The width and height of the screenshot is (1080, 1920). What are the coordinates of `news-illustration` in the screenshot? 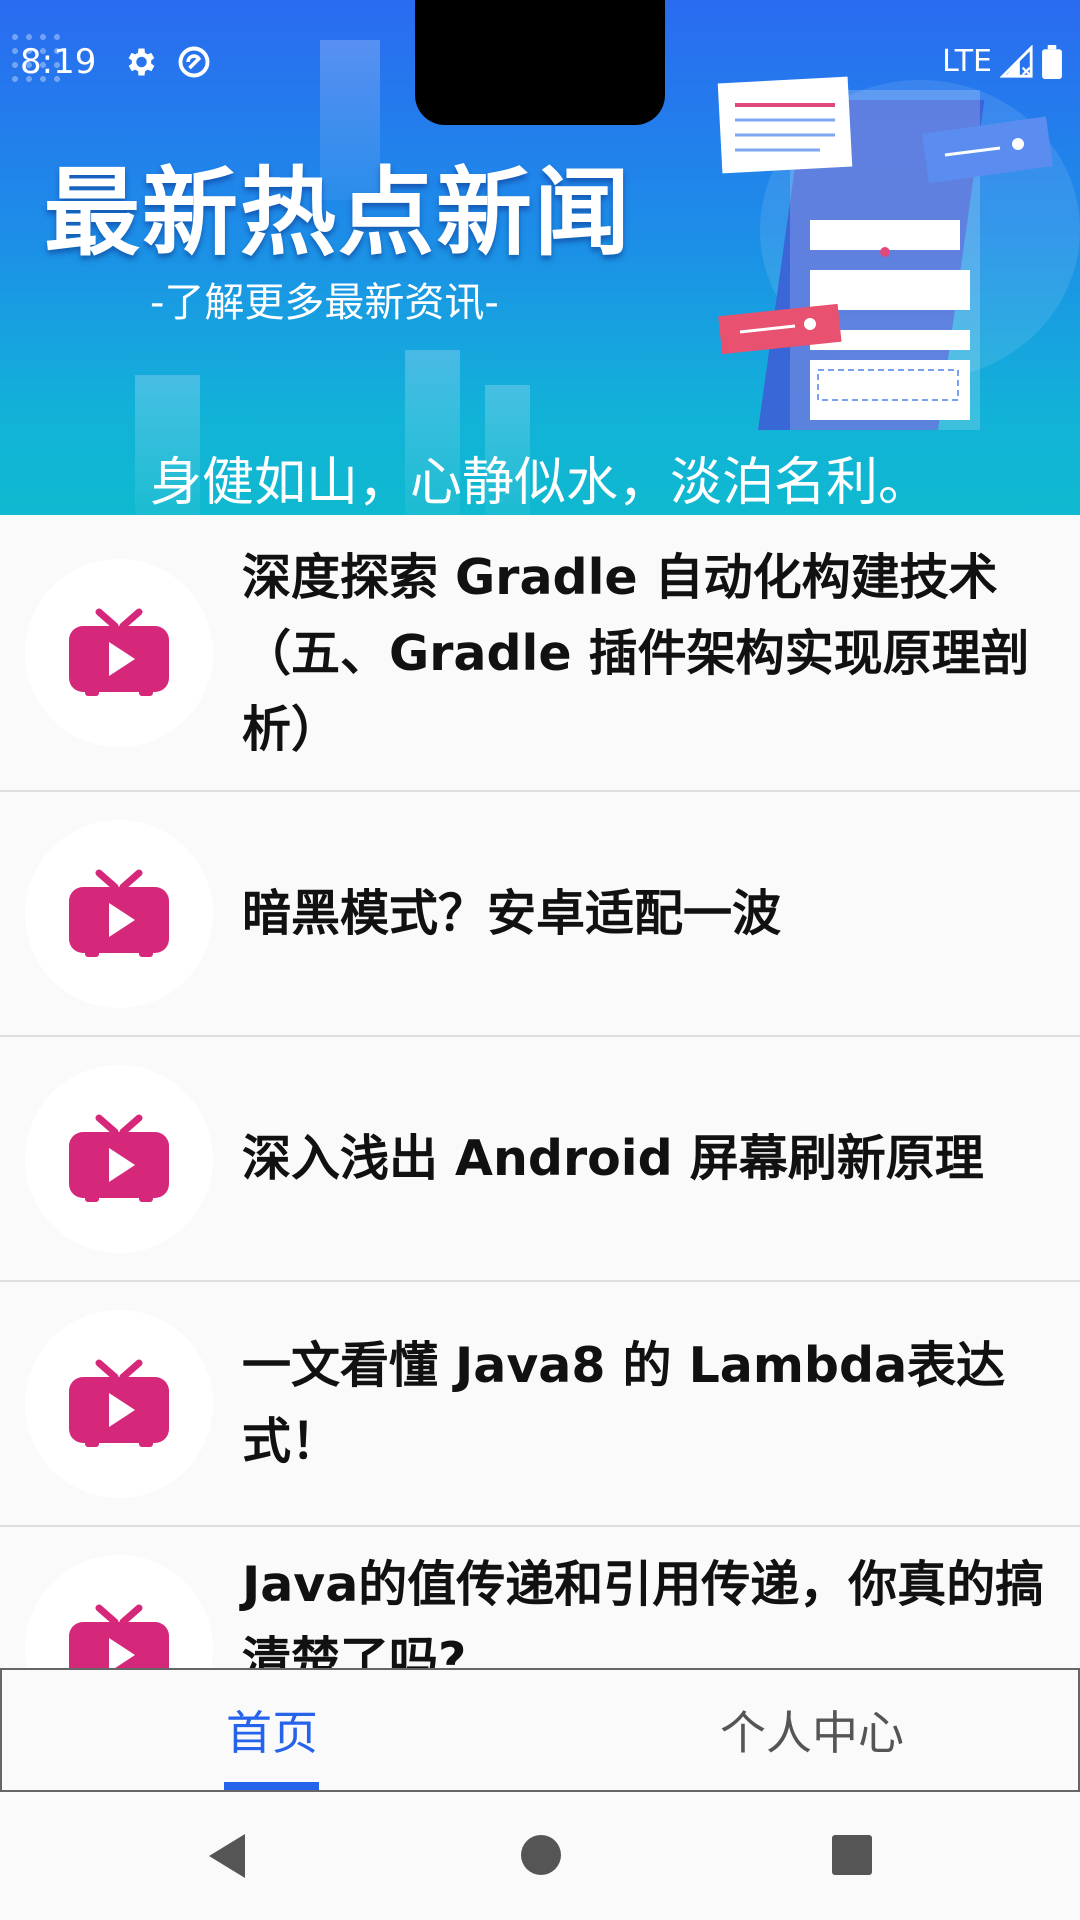 It's located at (885, 253).